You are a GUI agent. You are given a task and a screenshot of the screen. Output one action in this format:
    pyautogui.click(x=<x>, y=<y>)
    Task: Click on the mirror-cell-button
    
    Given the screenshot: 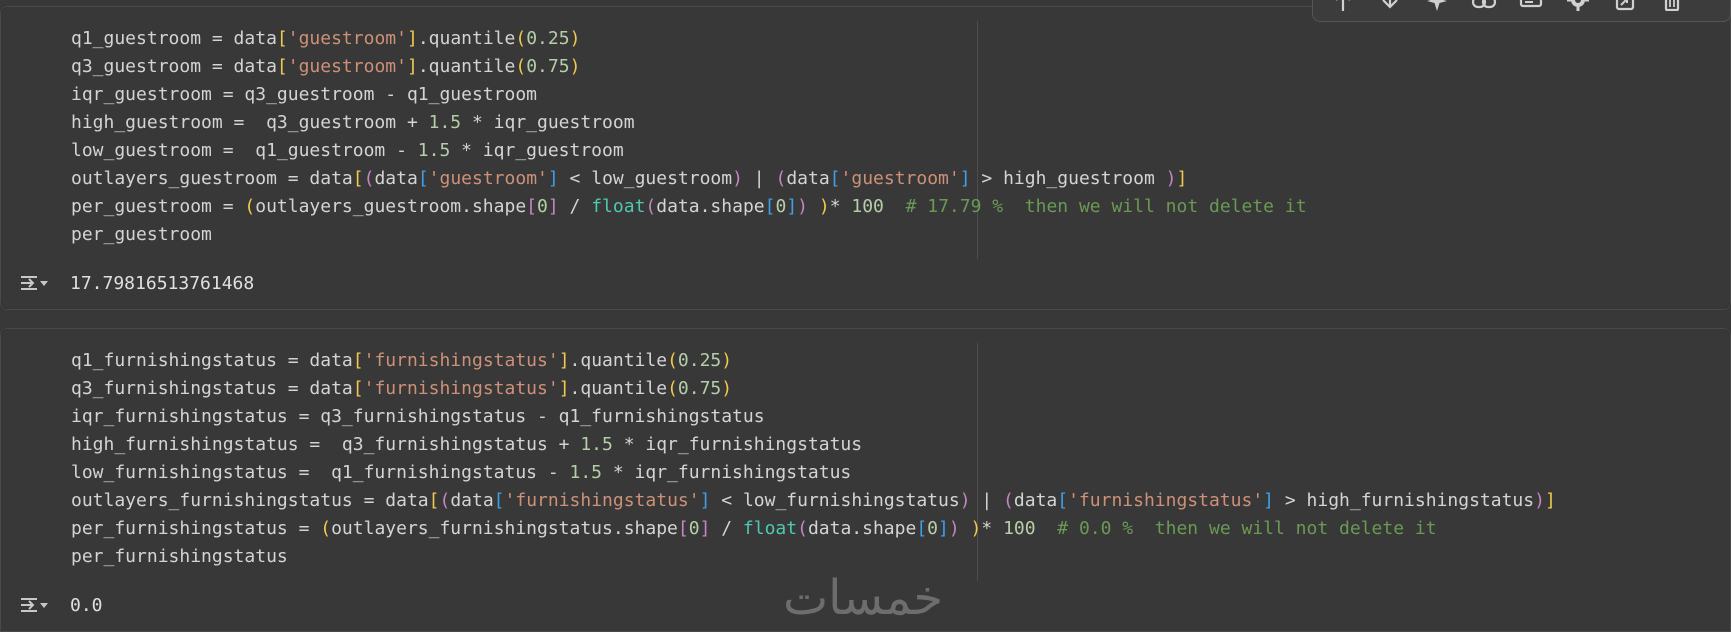 What is the action you would take?
    pyautogui.click(x=1625, y=5)
    